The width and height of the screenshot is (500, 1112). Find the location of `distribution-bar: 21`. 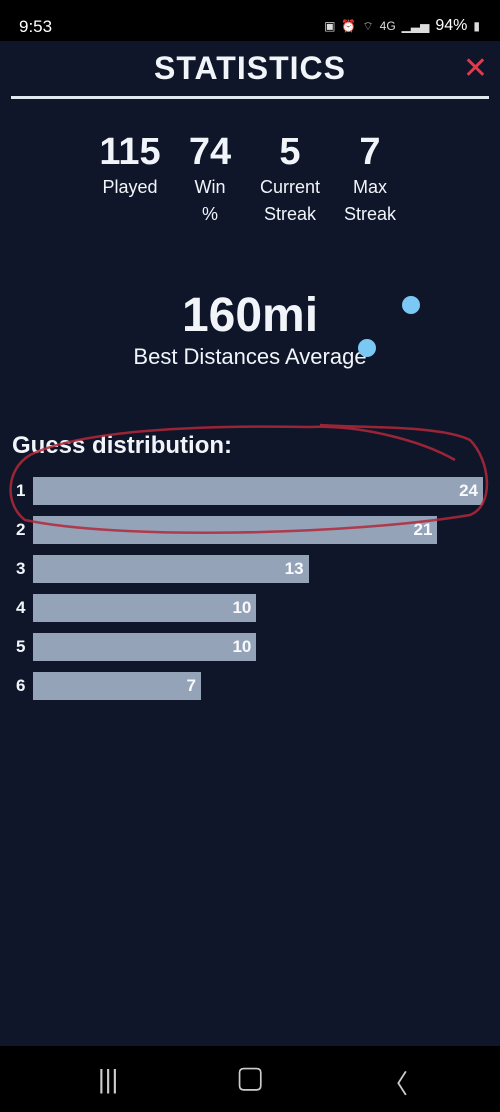

distribution-bar: 21 is located at coordinates (235, 530).